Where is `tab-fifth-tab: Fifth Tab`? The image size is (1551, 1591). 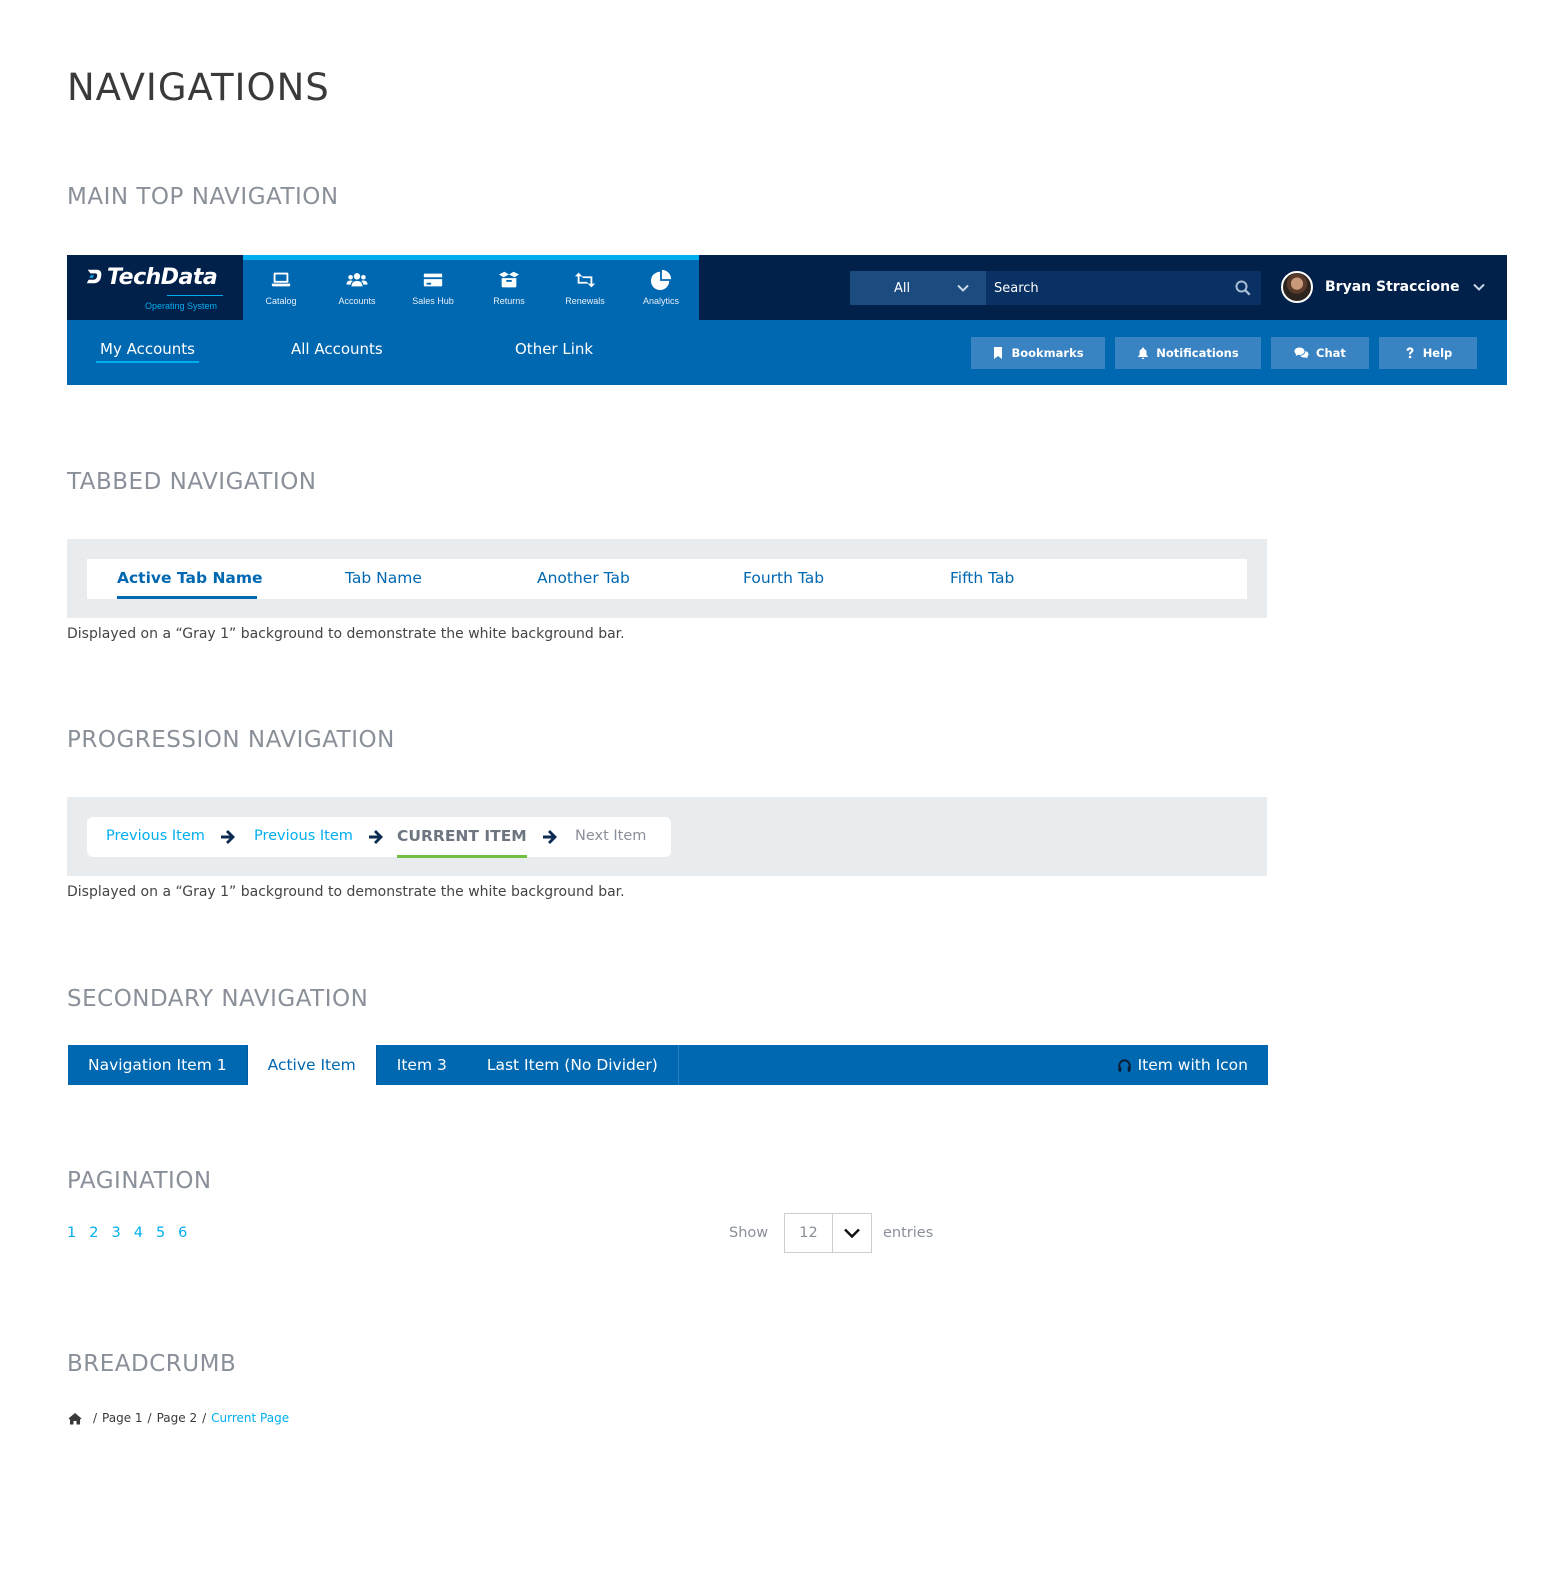 tab-fifth-tab: Fifth Tab is located at coordinates (982, 578).